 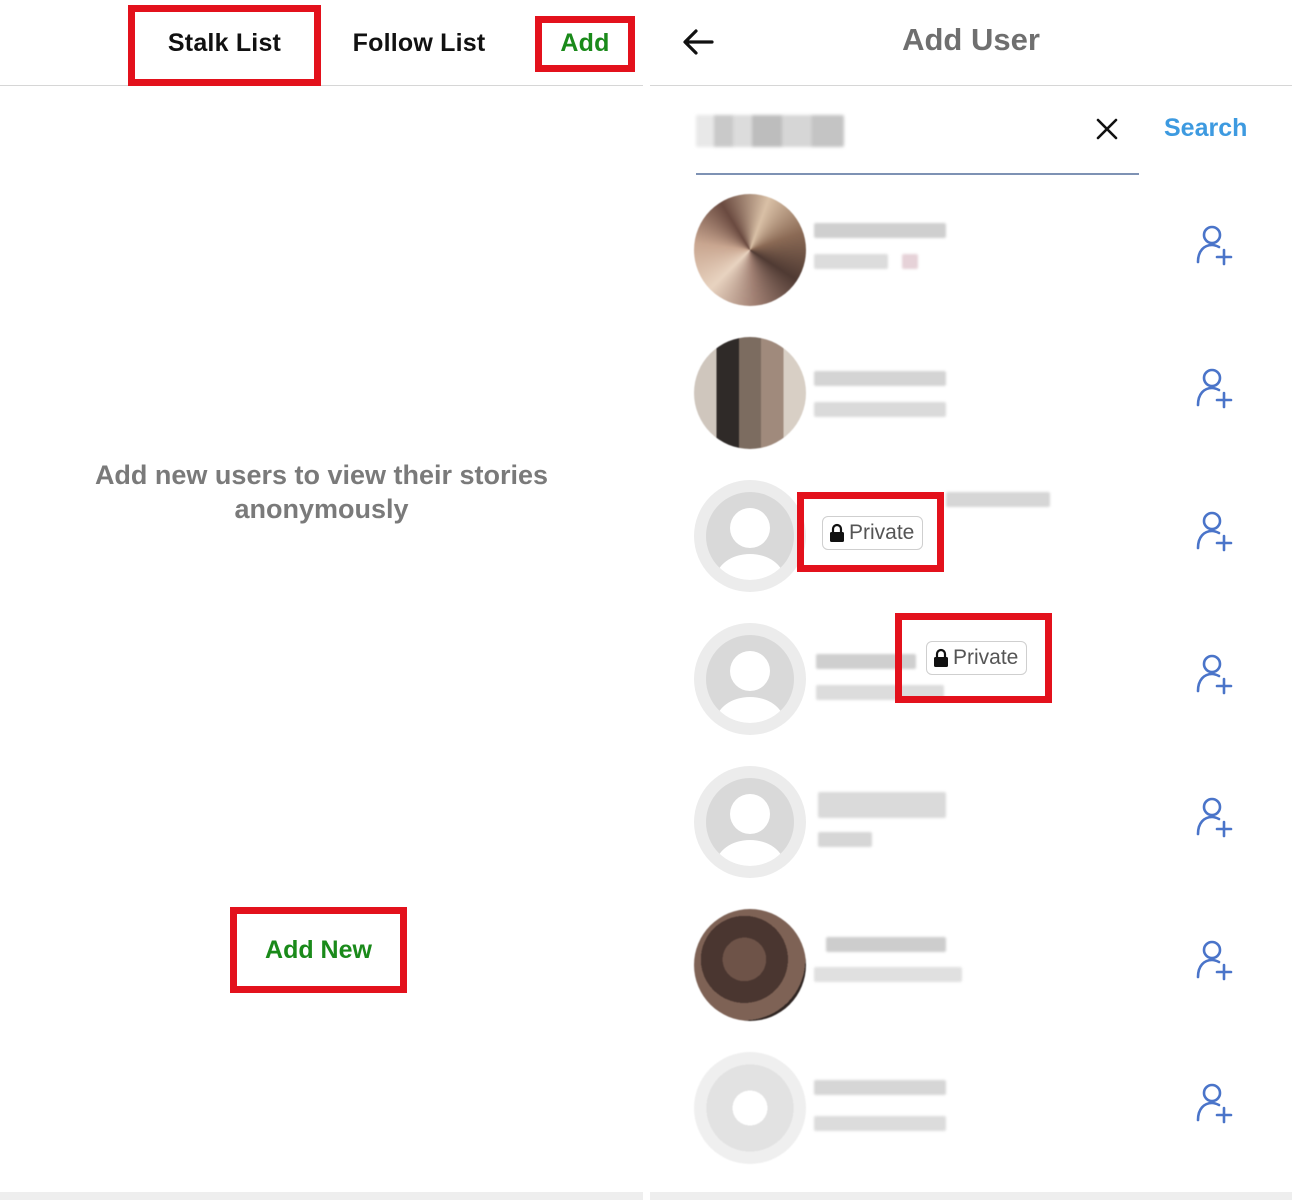 I want to click on close-icon, so click(x=1107, y=129).